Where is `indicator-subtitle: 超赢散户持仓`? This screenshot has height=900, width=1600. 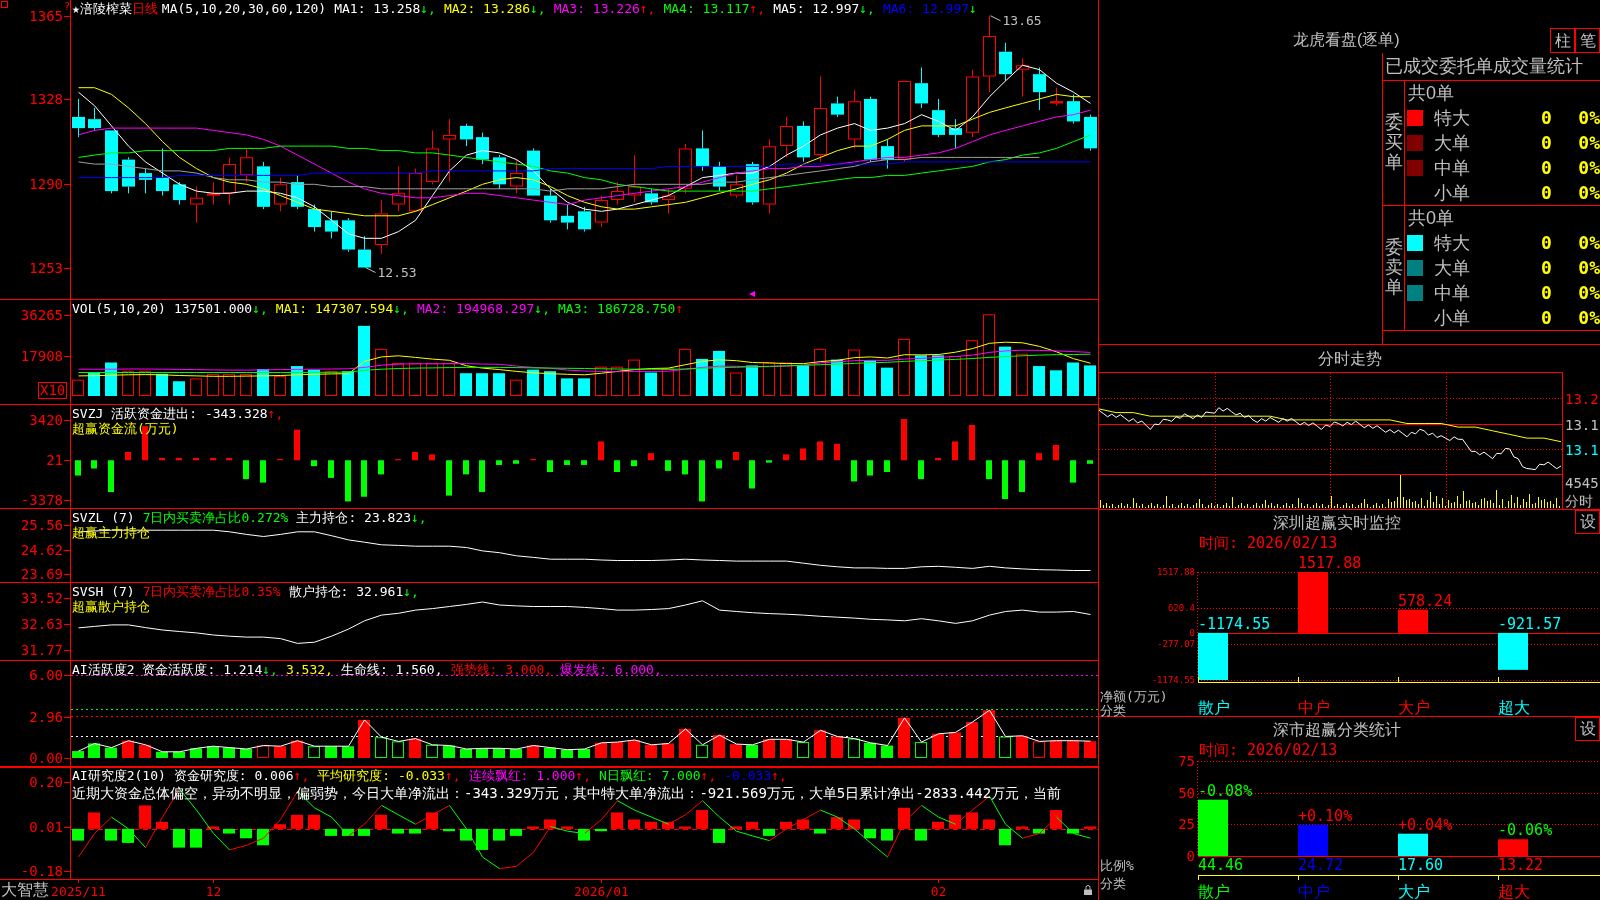
indicator-subtitle: 超赢散户持仓 is located at coordinates (111, 606).